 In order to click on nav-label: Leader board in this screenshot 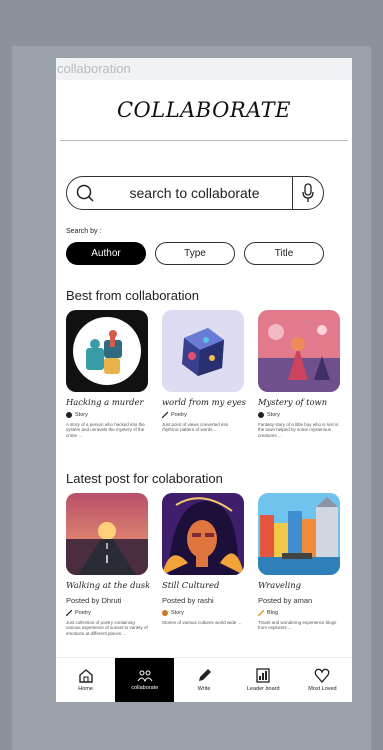, I will do `click(263, 689)`.